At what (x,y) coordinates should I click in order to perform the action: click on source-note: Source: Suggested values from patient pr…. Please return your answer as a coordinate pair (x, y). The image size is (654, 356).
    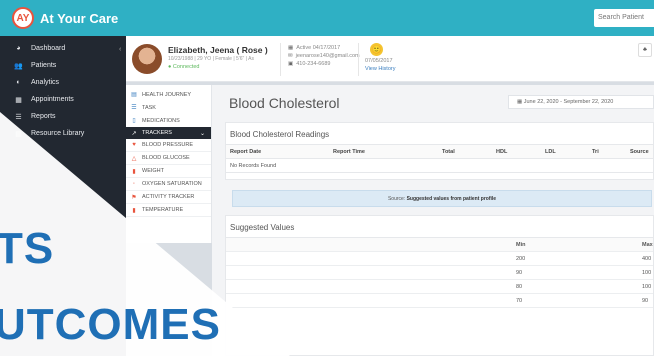
    Looking at the image, I should click on (442, 198).